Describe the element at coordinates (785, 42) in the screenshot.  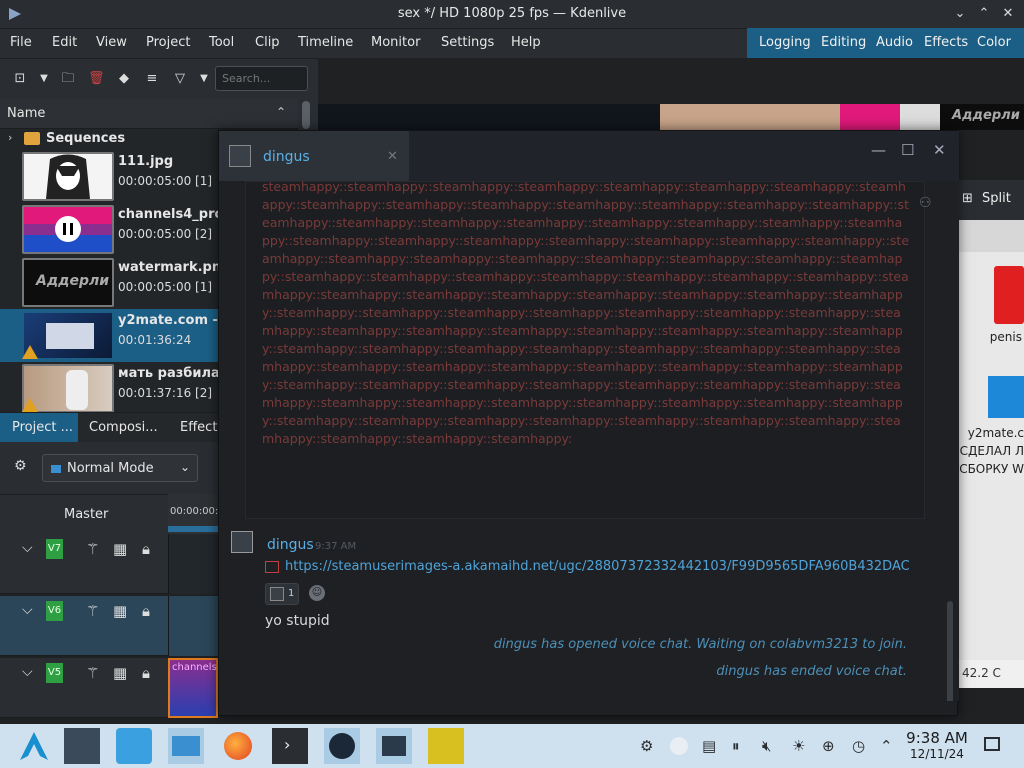
I see `layout-logging: Logging` at that location.